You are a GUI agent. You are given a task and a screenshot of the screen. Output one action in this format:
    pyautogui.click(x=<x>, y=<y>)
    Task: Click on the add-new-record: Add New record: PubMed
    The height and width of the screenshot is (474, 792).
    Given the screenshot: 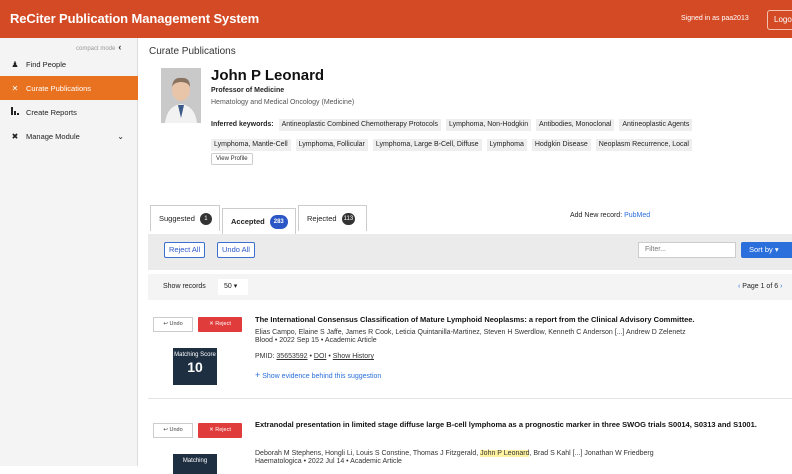 What is the action you would take?
    pyautogui.click(x=610, y=215)
    